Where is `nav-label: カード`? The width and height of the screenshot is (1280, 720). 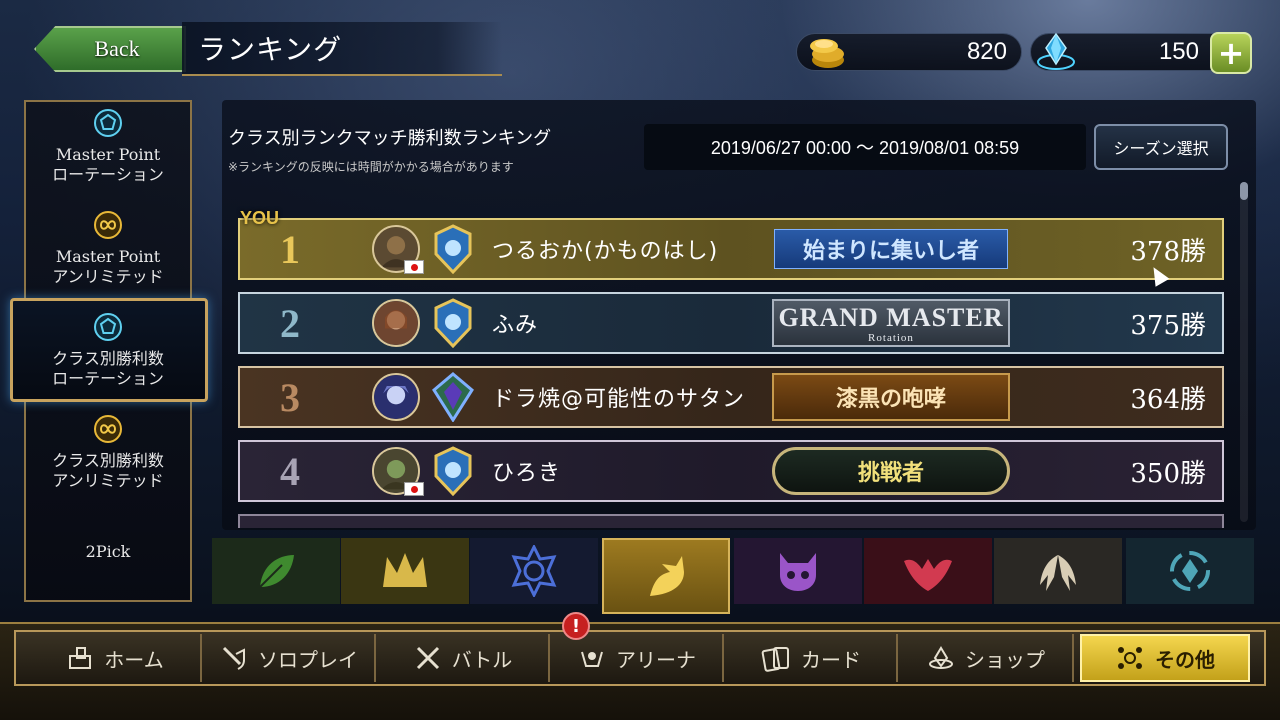 nav-label: カード is located at coordinates (831, 659).